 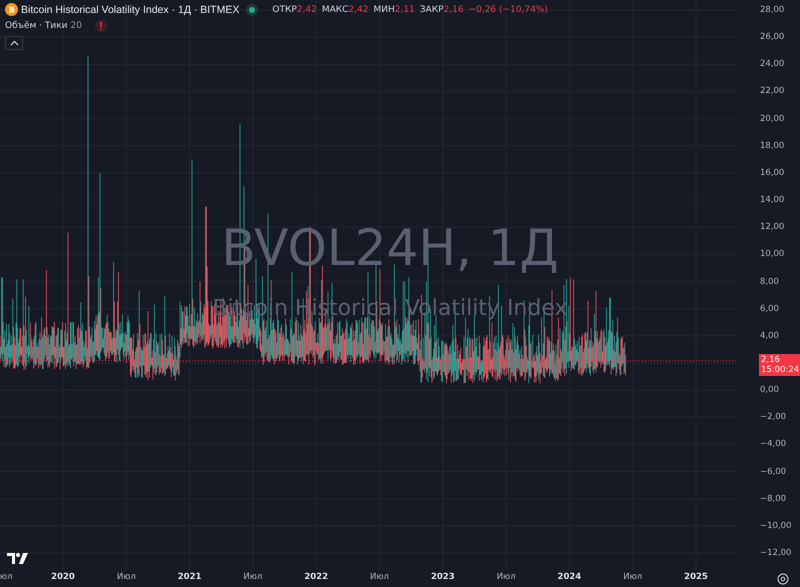 What do you see at coordinates (773, 417) in the screenshot?
I see `price-tick: −2,00` at bounding box center [773, 417].